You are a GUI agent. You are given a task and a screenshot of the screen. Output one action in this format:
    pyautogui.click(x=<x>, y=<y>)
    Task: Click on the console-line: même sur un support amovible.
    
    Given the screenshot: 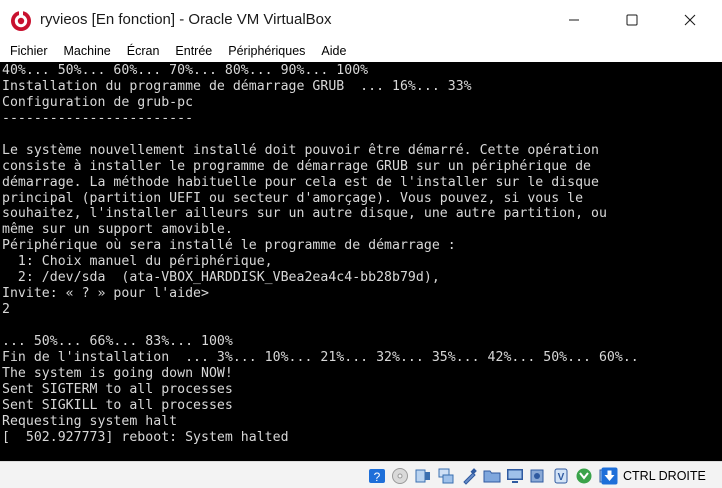 What is the action you would take?
    pyautogui.click(x=117, y=230)
    